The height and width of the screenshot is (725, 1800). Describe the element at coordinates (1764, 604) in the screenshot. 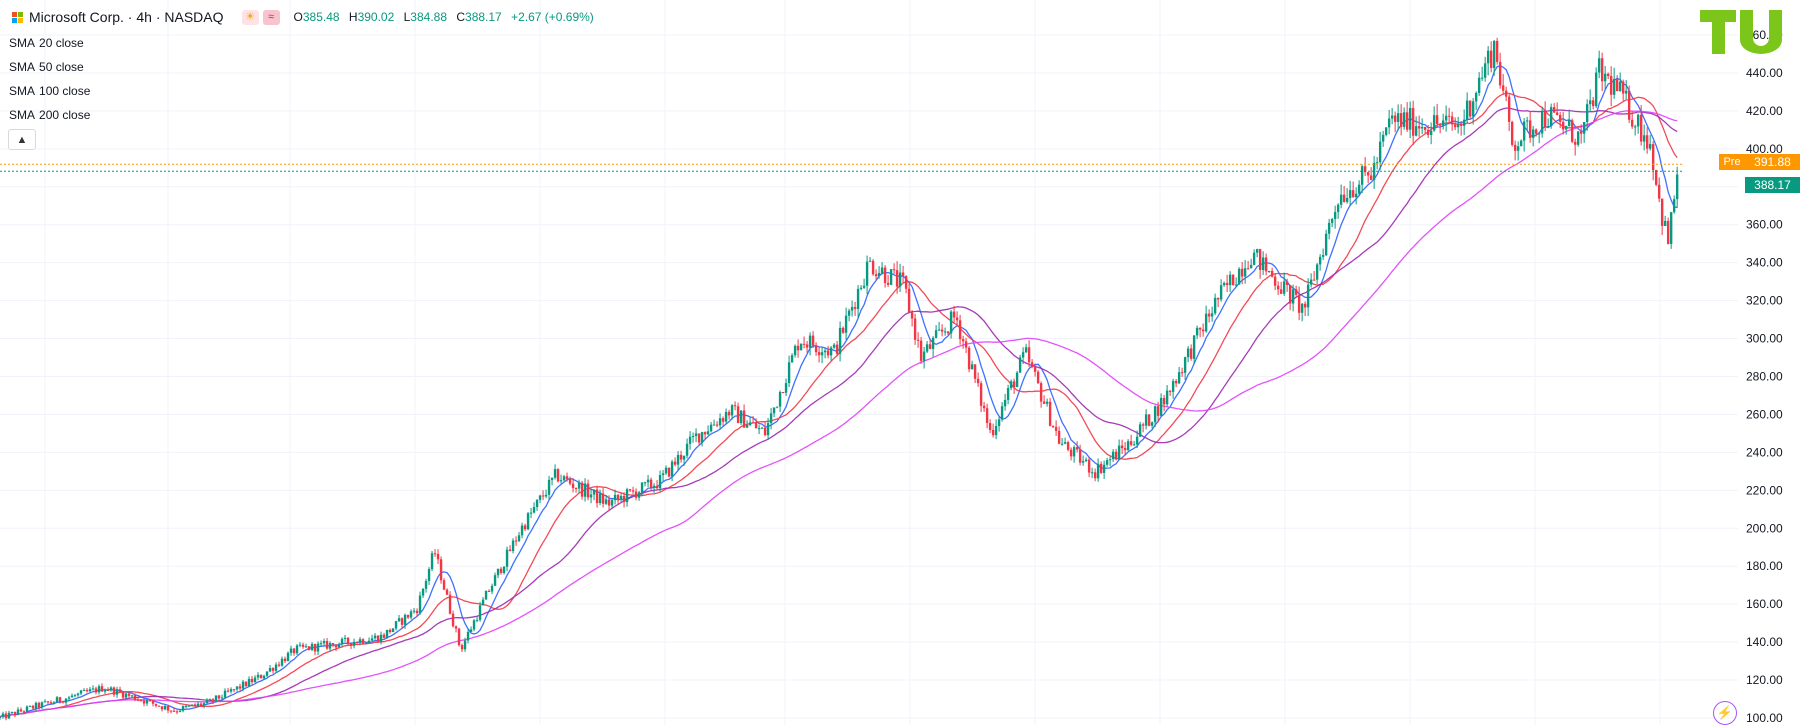

I see `y-tick-label: 160.00` at that location.